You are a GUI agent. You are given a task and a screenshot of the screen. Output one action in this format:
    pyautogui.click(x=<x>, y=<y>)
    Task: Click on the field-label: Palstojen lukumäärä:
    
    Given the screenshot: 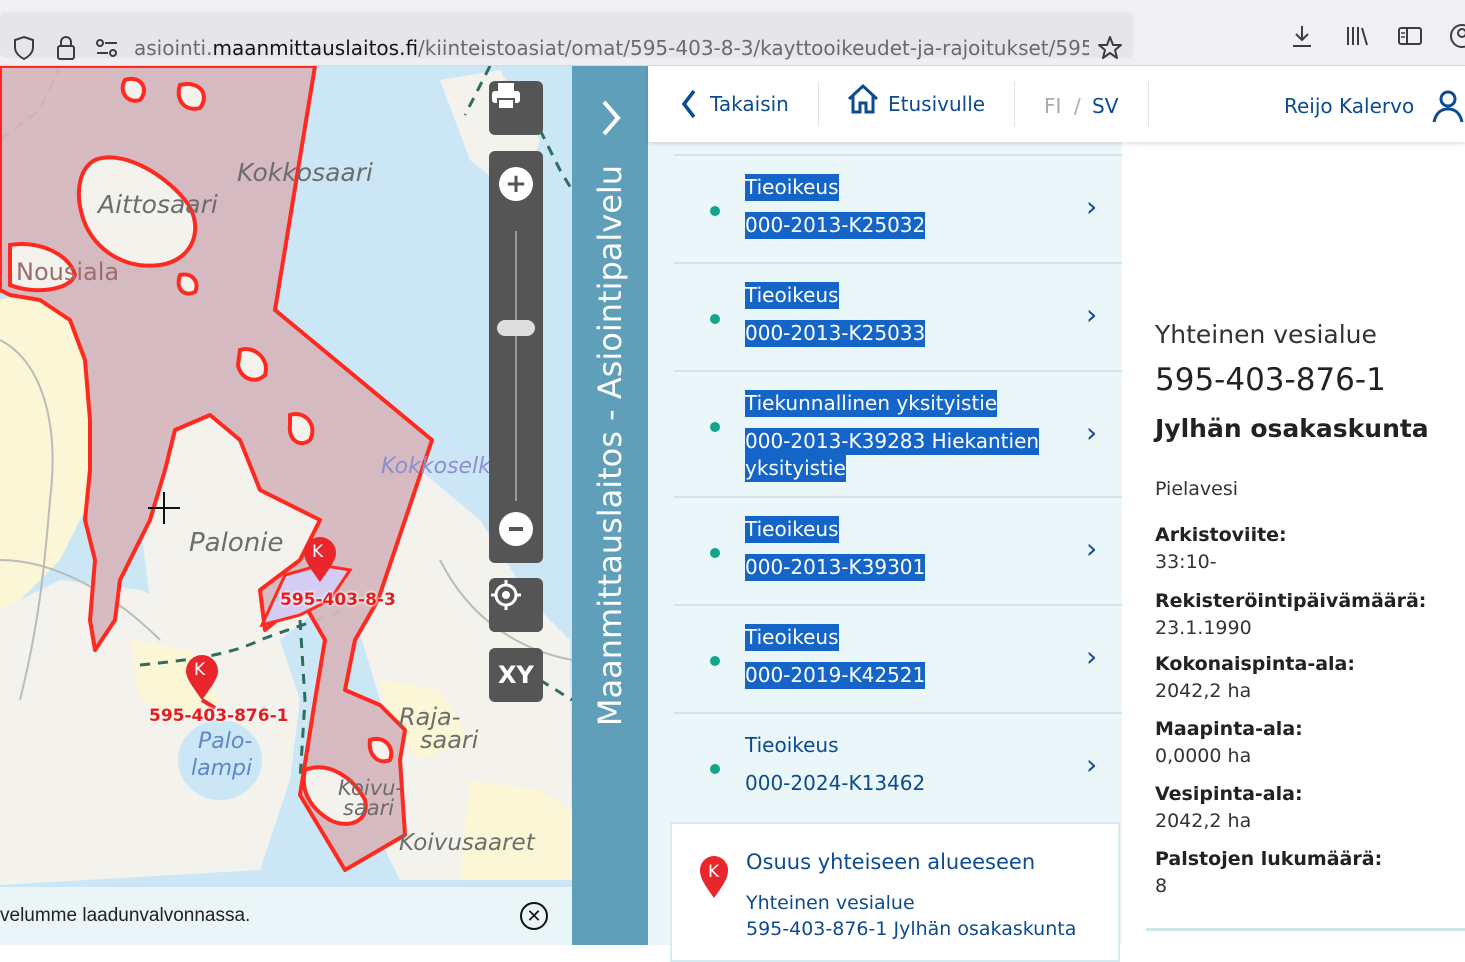 What is the action you would take?
    pyautogui.click(x=1269, y=859)
    